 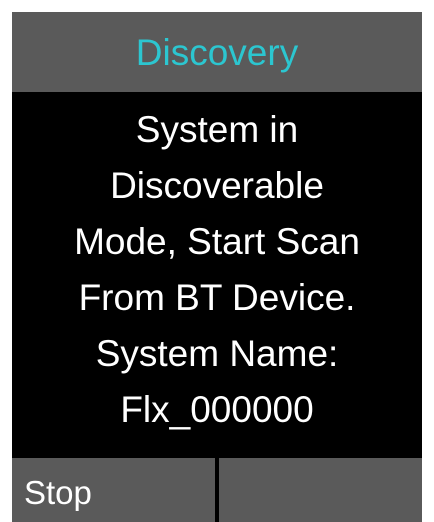 I want to click on message-line: From BT Device., so click(x=217, y=297).